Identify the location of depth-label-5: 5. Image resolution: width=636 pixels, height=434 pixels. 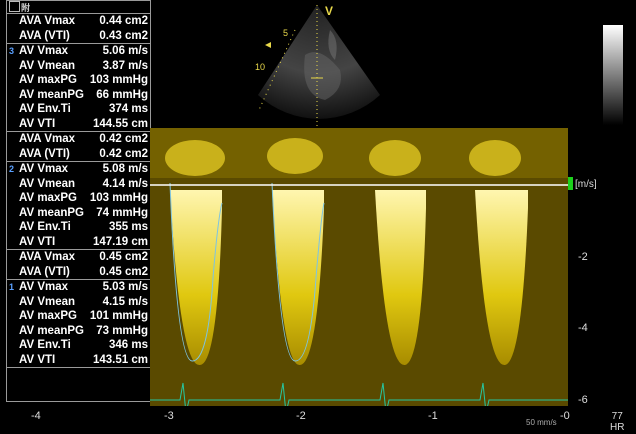
(285, 33).